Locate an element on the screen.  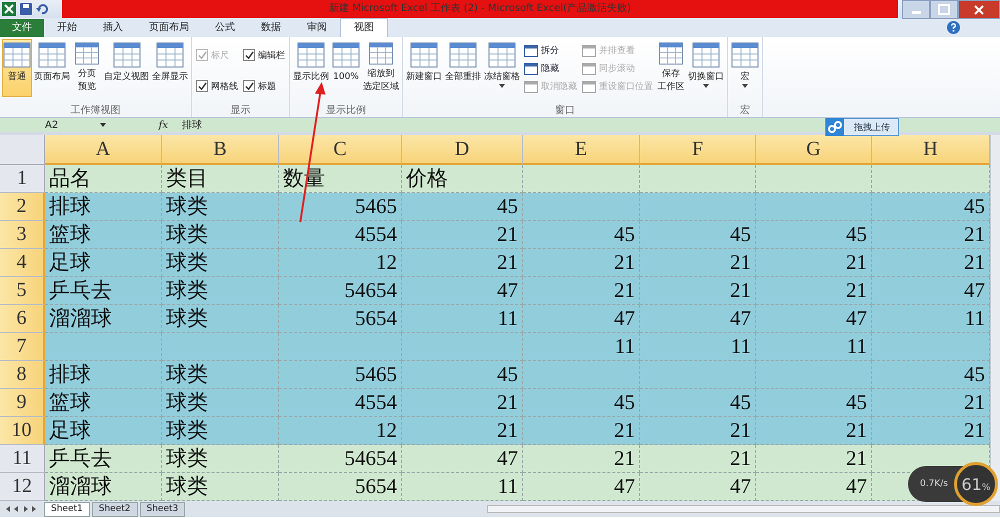
function-button: fx is located at coordinates (142, 125).